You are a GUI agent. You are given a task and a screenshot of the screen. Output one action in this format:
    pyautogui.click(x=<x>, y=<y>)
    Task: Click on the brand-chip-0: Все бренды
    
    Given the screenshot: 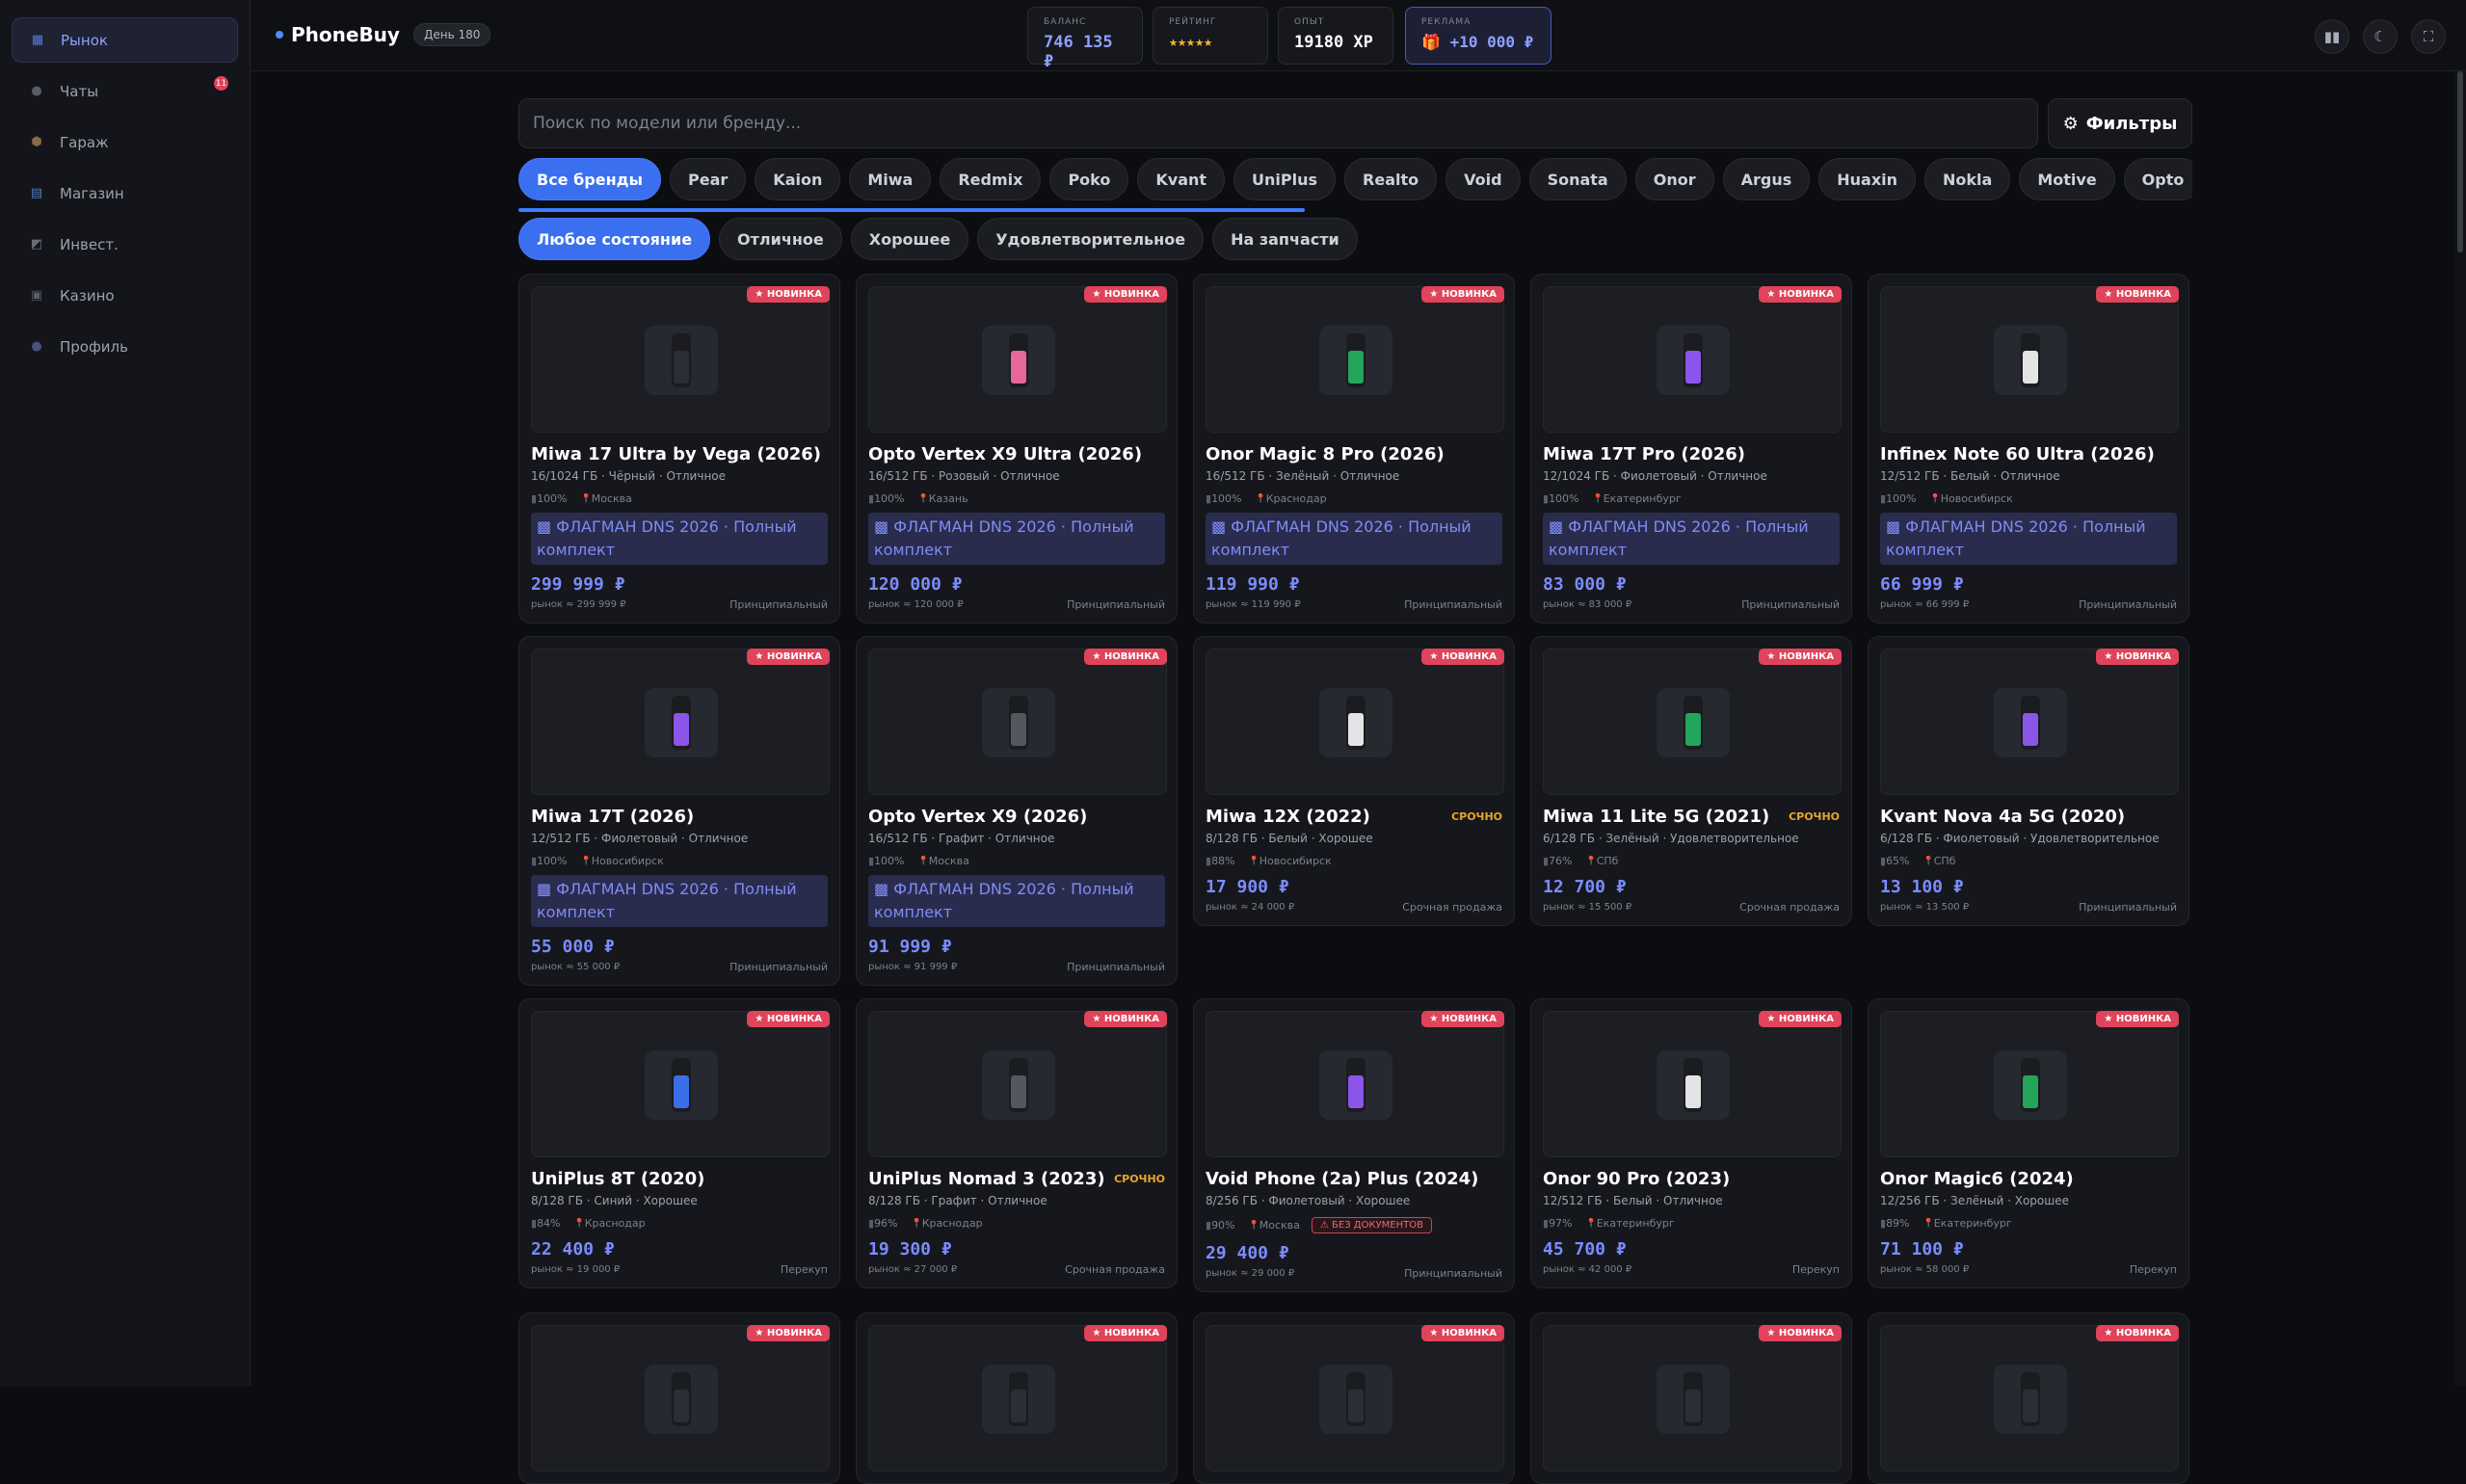 What is the action you would take?
    pyautogui.click(x=590, y=179)
    